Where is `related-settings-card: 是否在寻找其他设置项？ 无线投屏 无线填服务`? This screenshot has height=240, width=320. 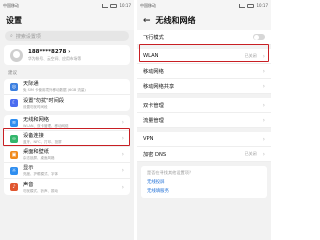
related-settings-card: 是否在寻找其他设置项？ 无线投屏 无线填服务 is located at coordinates (204, 182).